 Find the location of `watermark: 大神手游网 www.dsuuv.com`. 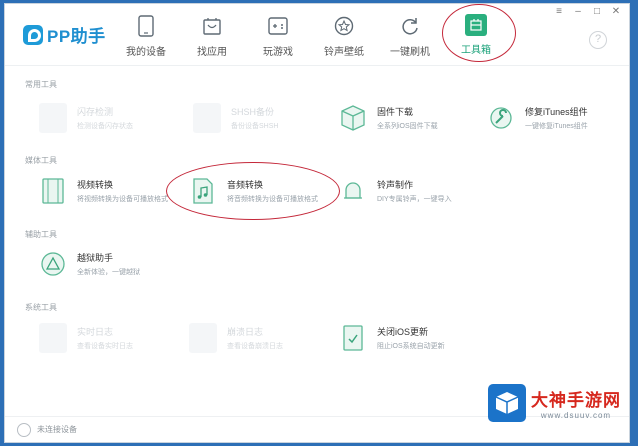

watermark: 大神手游网 www.dsuuv.com is located at coordinates (554, 403).